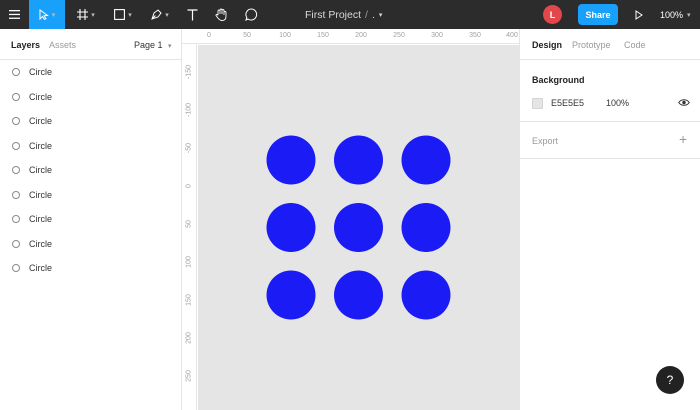 The width and height of the screenshot is (700, 410). I want to click on hamburger-icon, so click(14, 14).